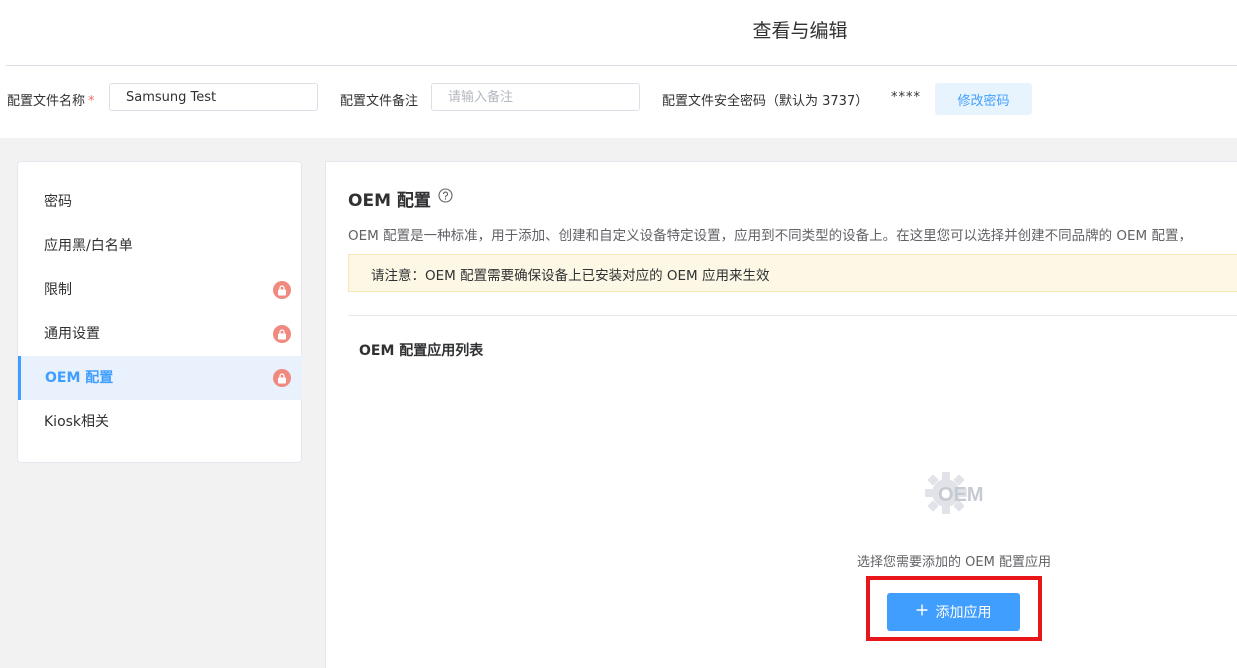 The image size is (1237, 668). I want to click on sidebar-nav: 密码 应用黑/白名单 限制 通用设置 OEM 配置 Kiosk相关, so click(159, 312).